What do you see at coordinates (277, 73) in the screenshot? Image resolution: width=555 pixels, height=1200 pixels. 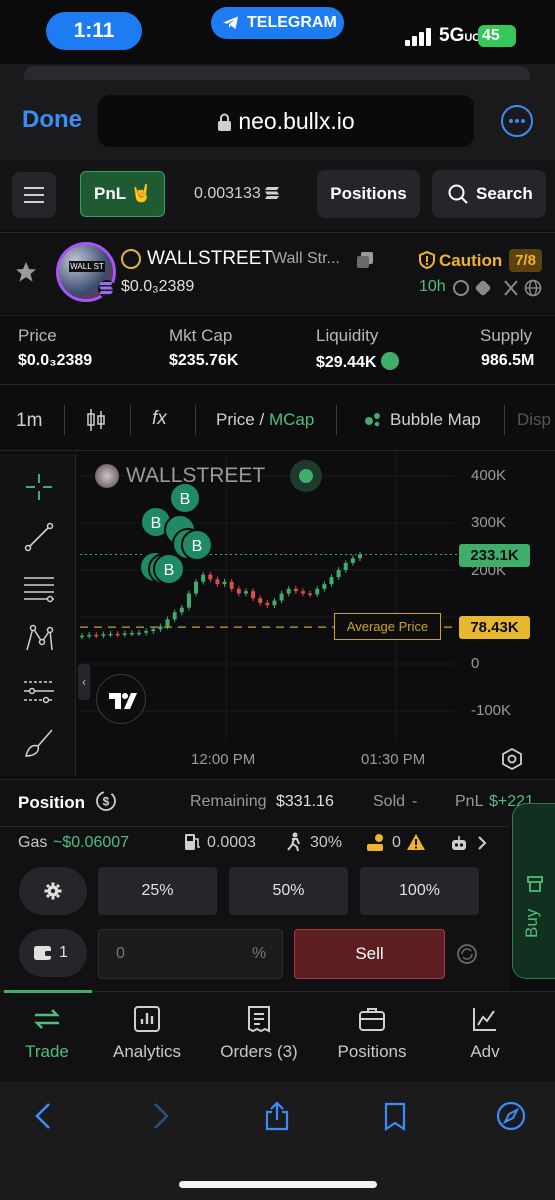 I see `browser-sheet-edge` at bounding box center [277, 73].